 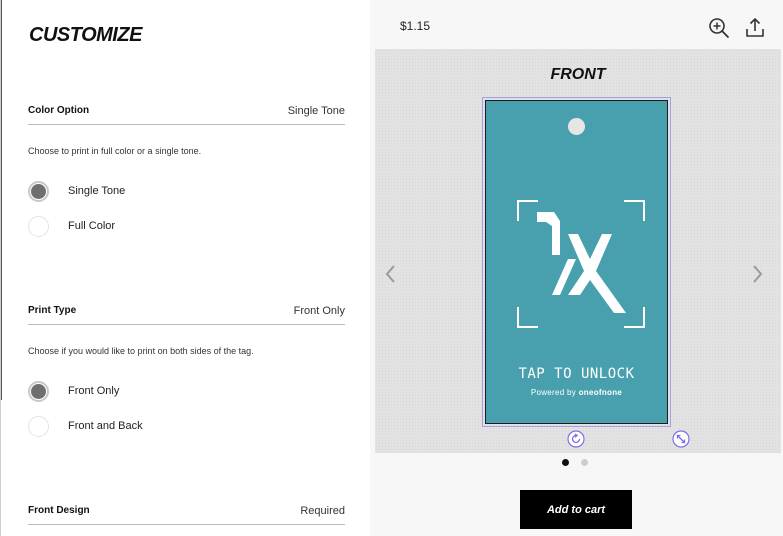 I want to click on tag-selection-frame: TAP TO UNLOCK Powered by oneofnone, so click(x=576, y=262).